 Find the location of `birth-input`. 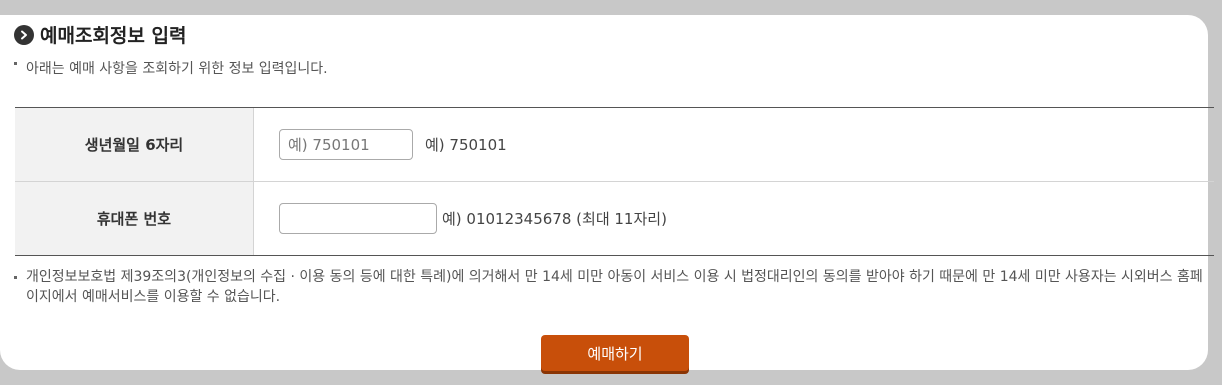

birth-input is located at coordinates (346, 144).